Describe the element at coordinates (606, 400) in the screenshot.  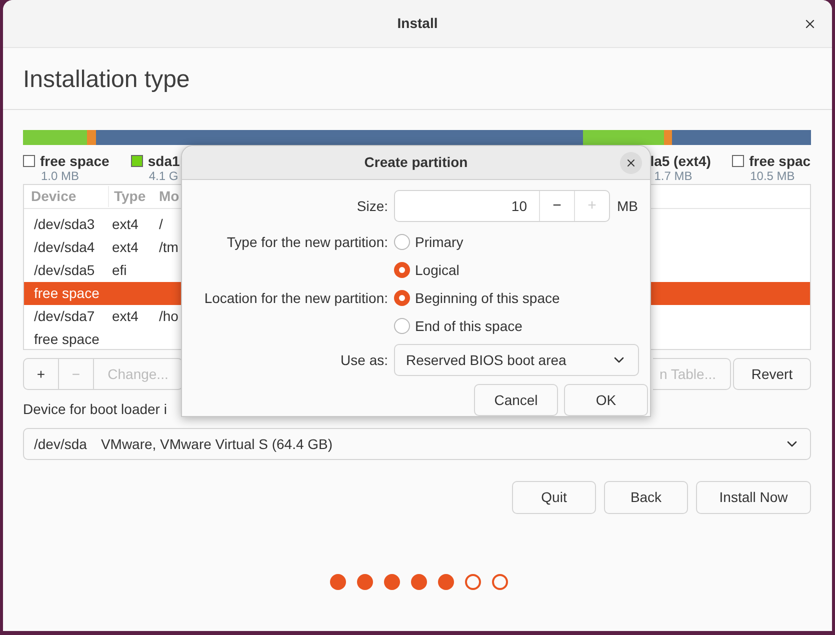
I see `dialog-button: OK` at that location.